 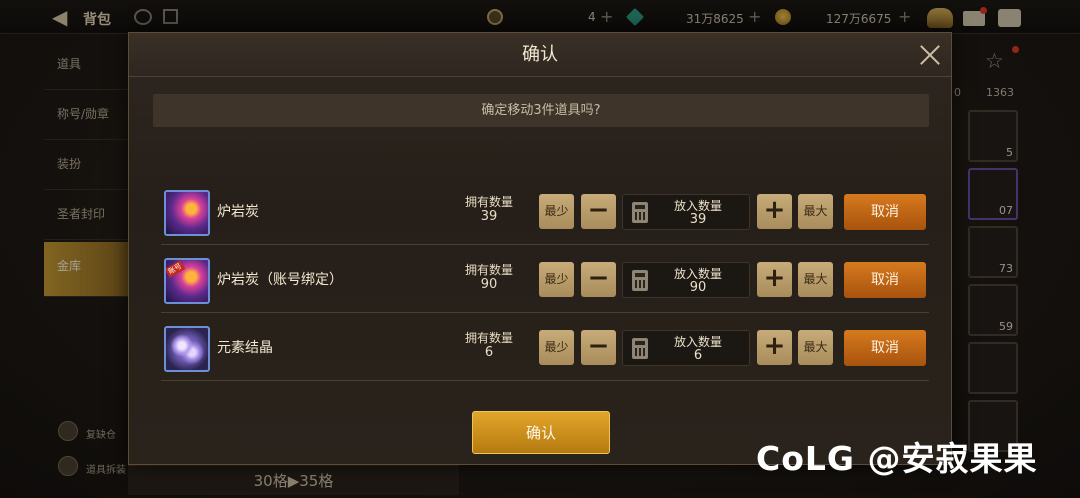 I want to click on dialog-title: 确认, so click(x=540, y=54).